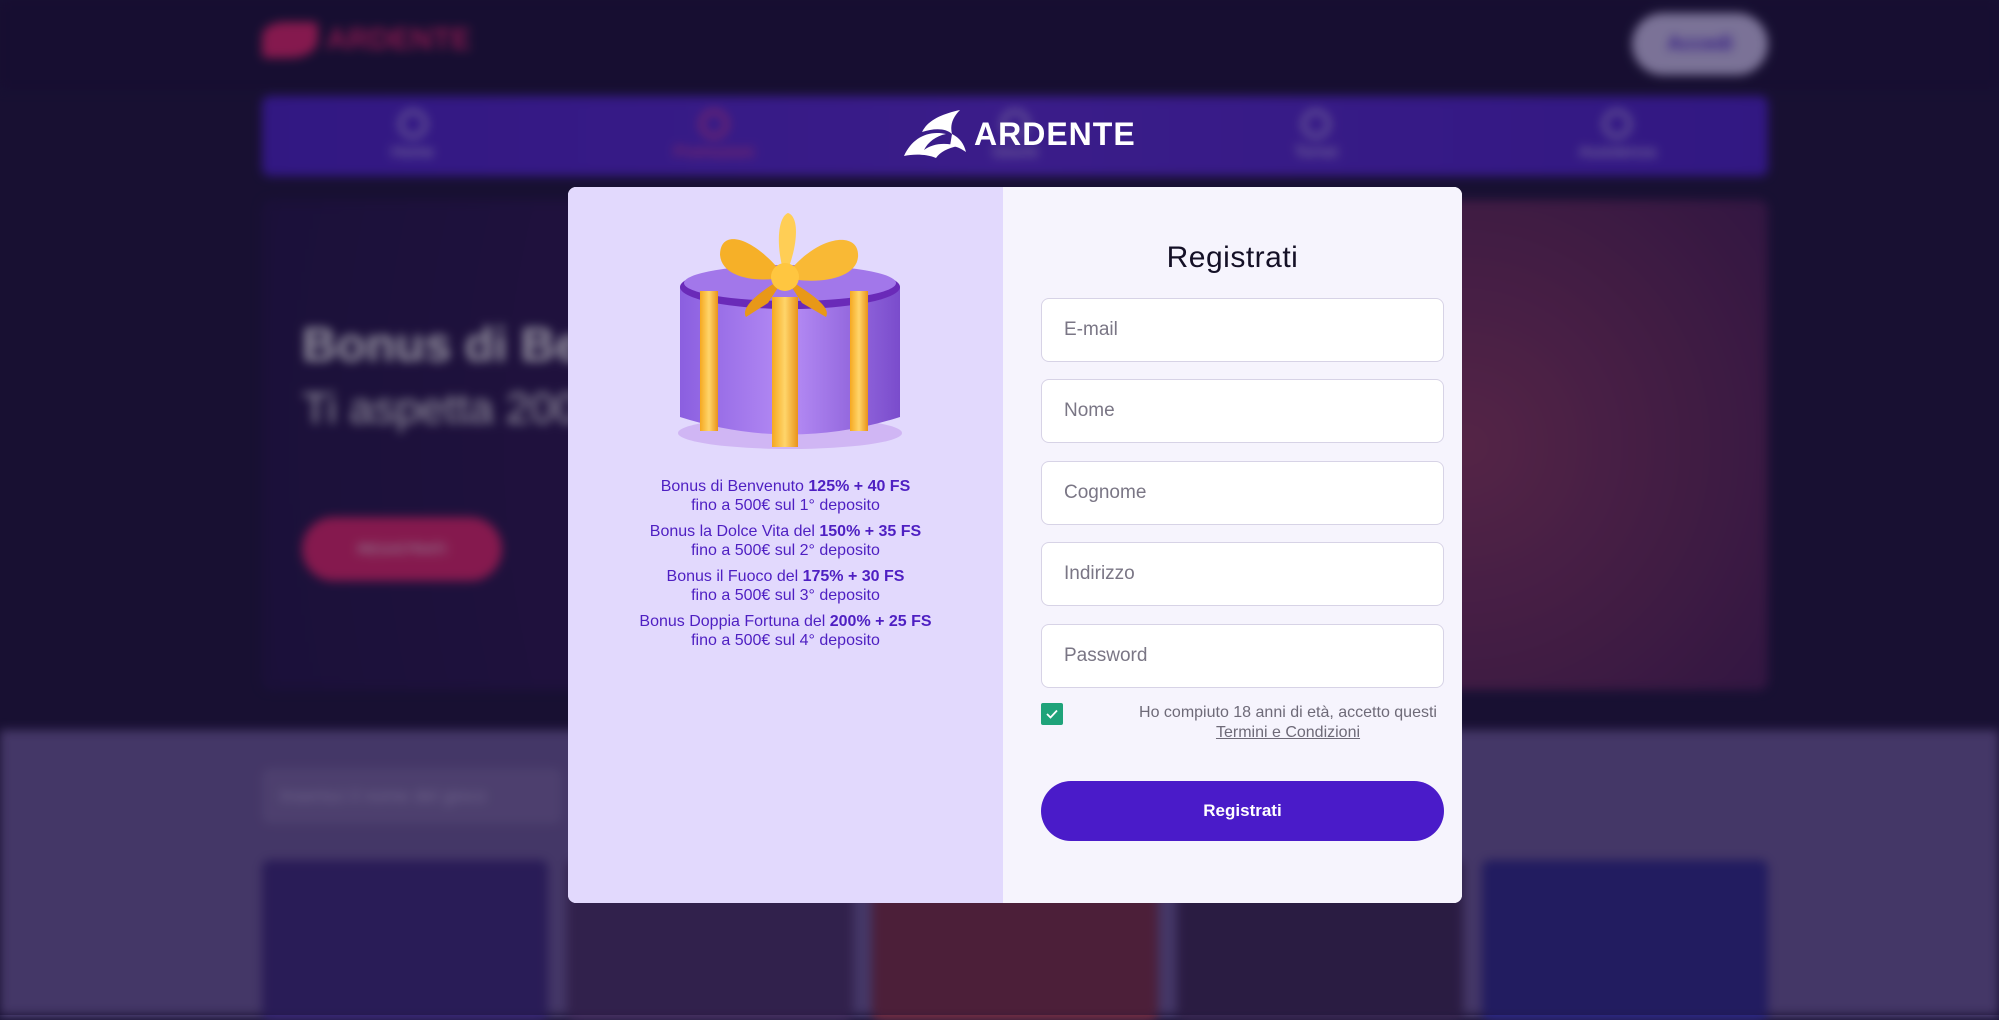  Describe the element at coordinates (935, 134) in the screenshot. I see `flame-wing-icon` at that location.